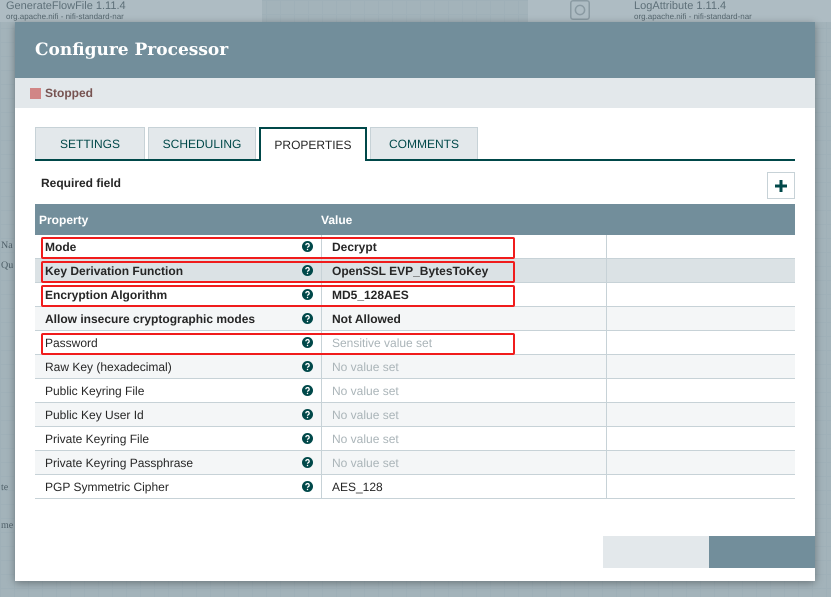 The height and width of the screenshot is (597, 831). What do you see at coordinates (71, 343) in the screenshot?
I see `property-name: Password` at bounding box center [71, 343].